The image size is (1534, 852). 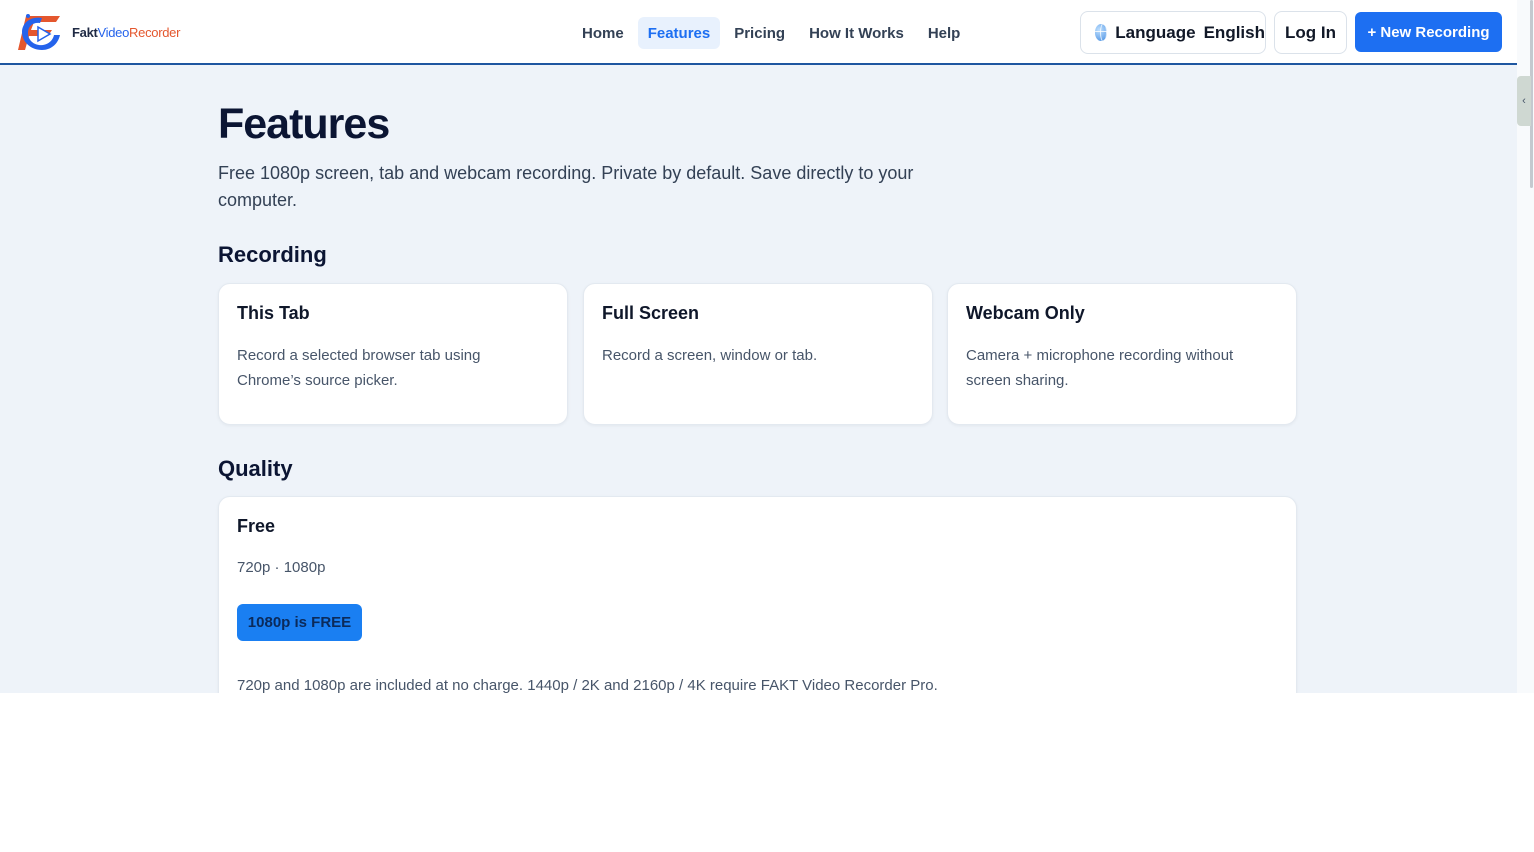 I want to click on globe-icon, so click(x=1101, y=32).